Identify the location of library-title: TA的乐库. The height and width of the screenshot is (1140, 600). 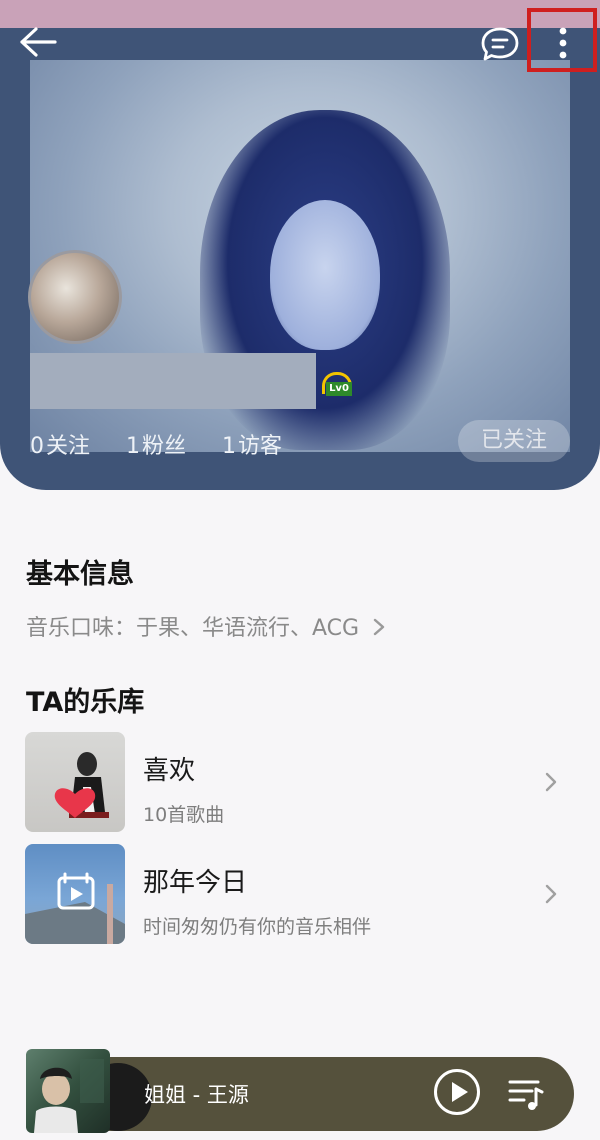
(85, 702).